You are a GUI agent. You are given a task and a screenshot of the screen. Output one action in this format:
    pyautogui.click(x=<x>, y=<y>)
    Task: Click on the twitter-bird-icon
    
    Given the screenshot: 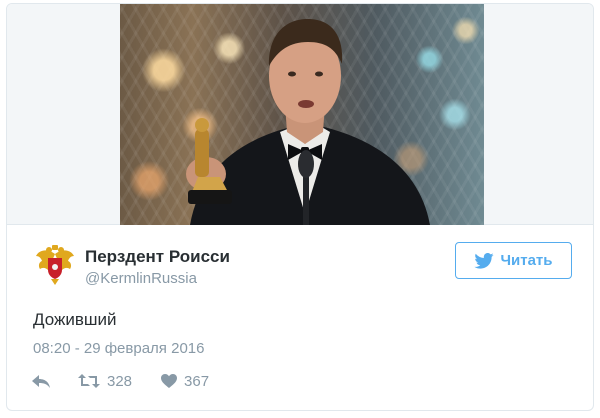 What is the action you would take?
    pyautogui.click(x=484, y=260)
    